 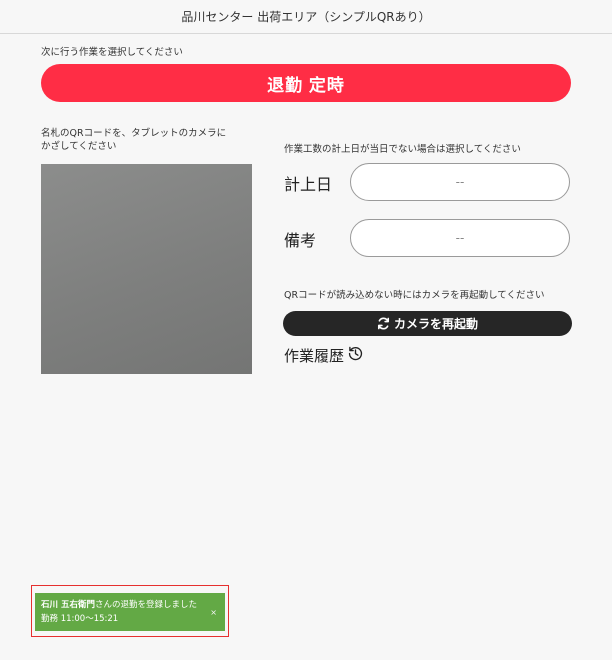 I want to click on qr-instruction-line1: 名札のQRコードを、タブレットのカメラに, so click(x=134, y=133).